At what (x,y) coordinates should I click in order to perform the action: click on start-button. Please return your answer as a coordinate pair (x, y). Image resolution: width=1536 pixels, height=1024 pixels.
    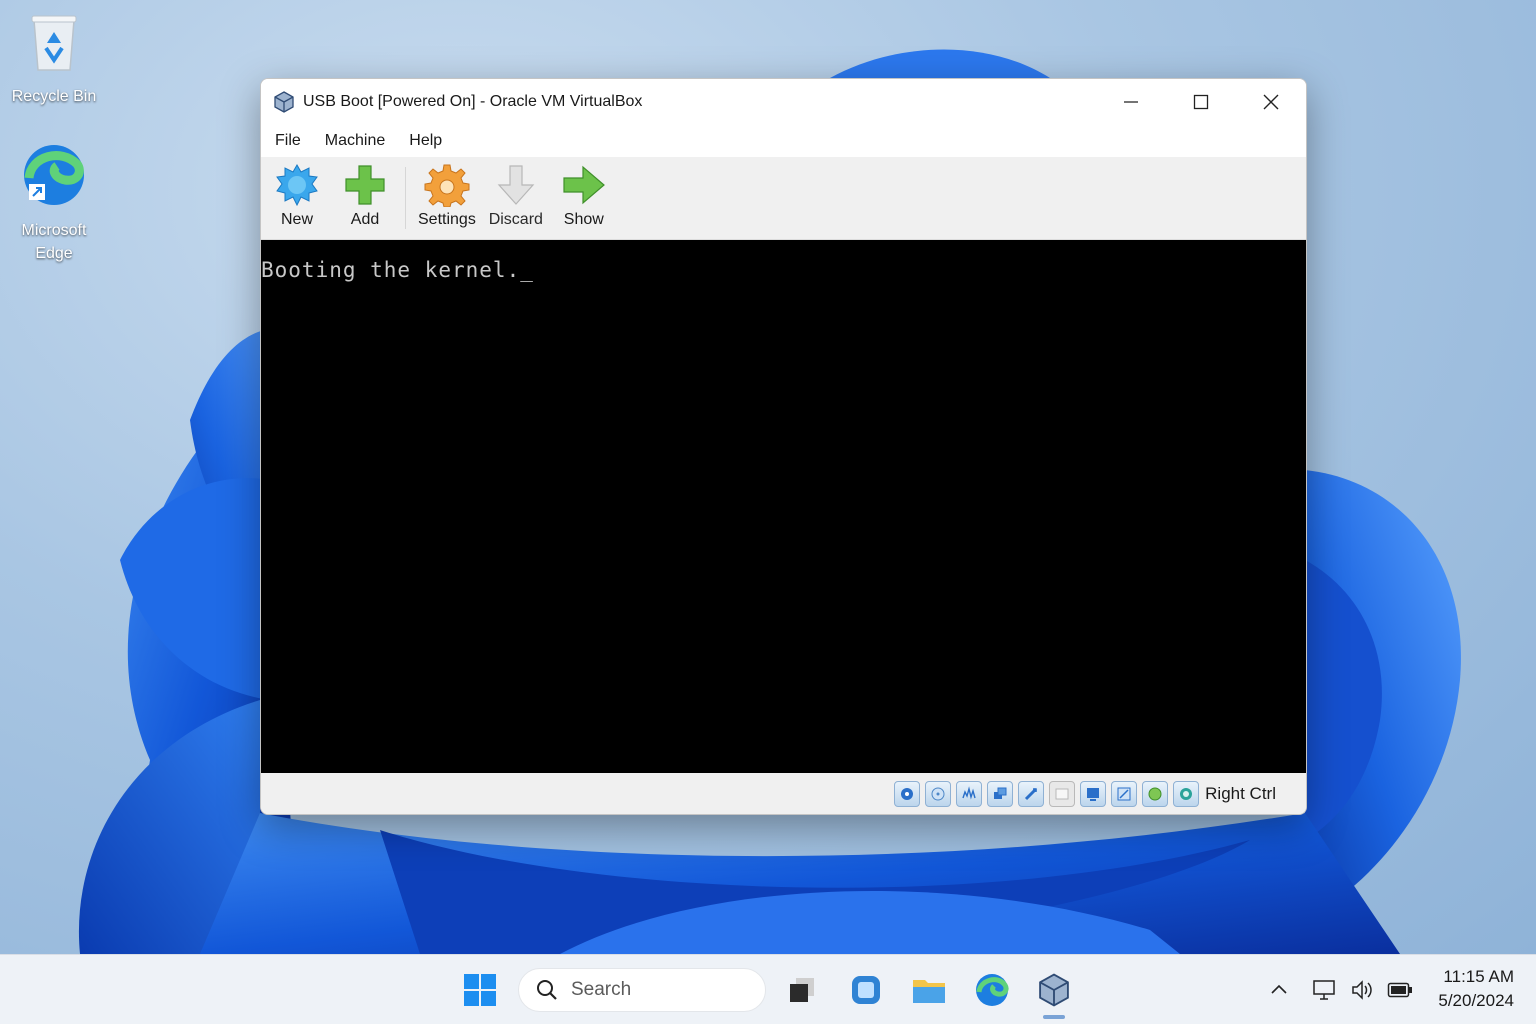
    Looking at the image, I should click on (480, 990).